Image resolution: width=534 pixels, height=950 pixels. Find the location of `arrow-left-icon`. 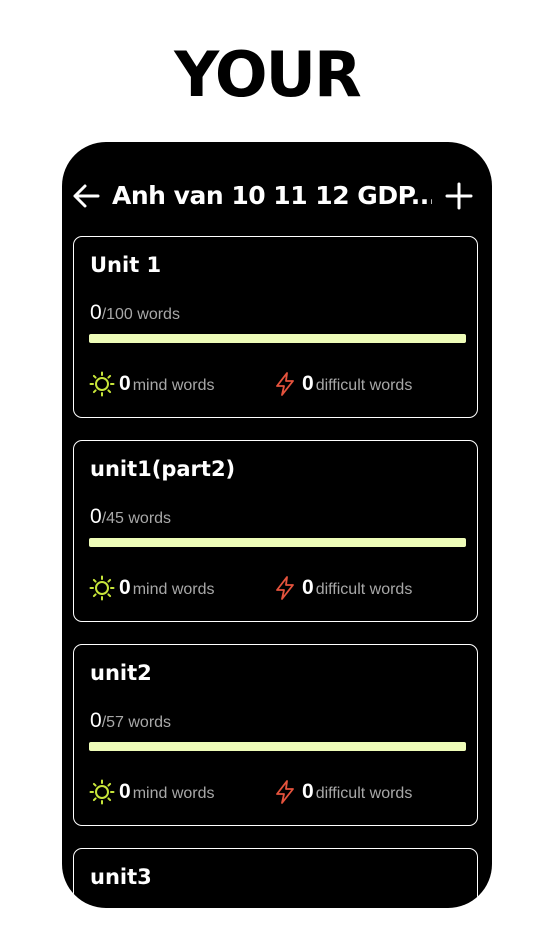

arrow-left-icon is located at coordinates (86, 196).